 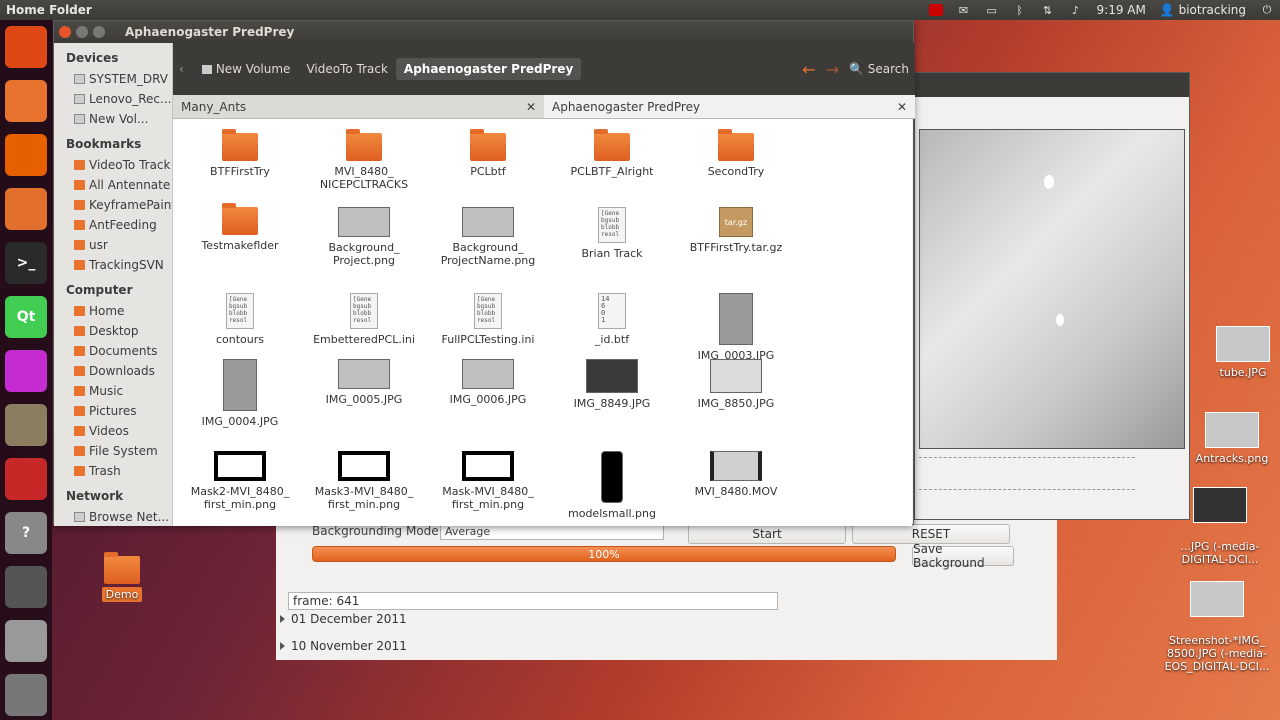 I want to click on file-item: Mask2-MVI_8480_ first_min.png, so click(x=240, y=481).